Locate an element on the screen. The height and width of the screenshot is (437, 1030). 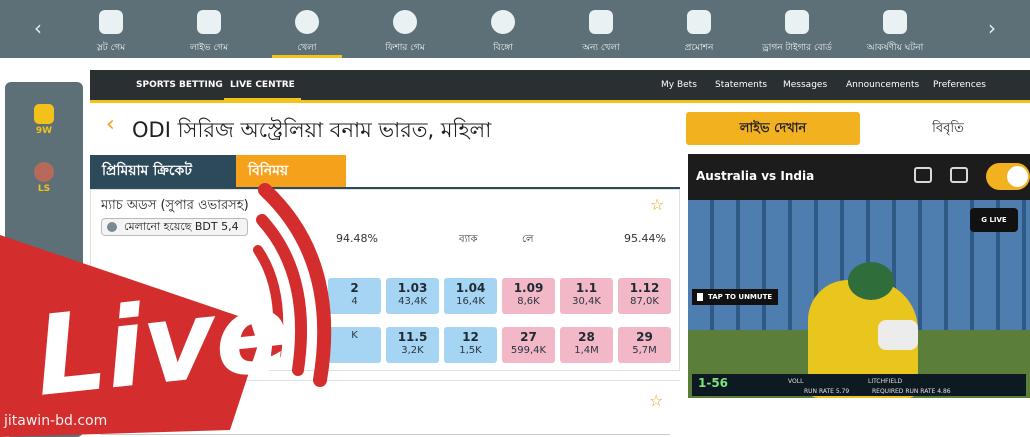
tab-live-centre: LIVE CENTRE is located at coordinates (262, 85).